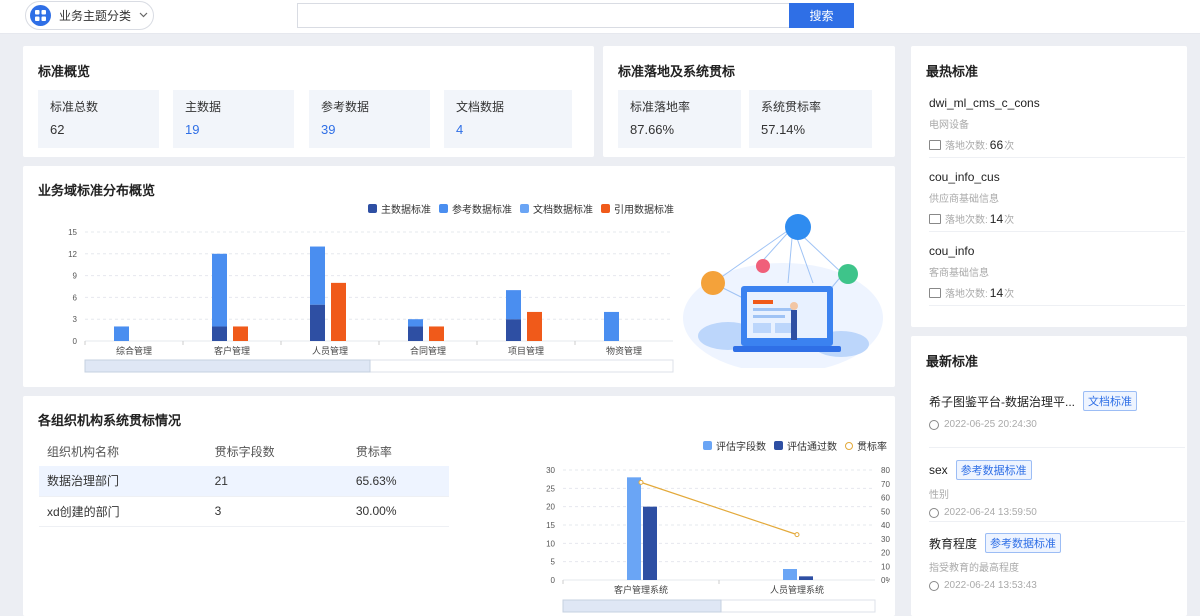 Image resolution: width=1200 pixels, height=616 pixels. What do you see at coordinates (805, 445) in the screenshot?
I see `legend-item: 评估通过数` at bounding box center [805, 445].